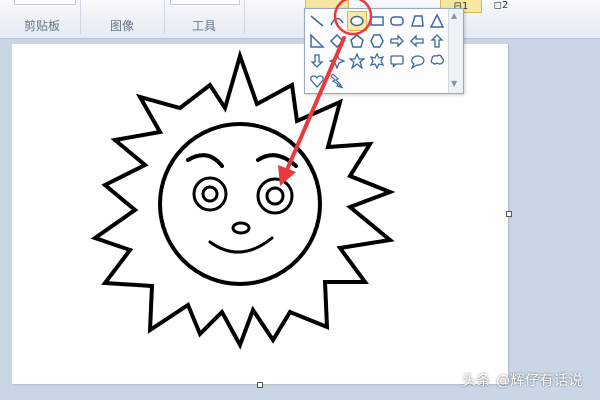  I want to click on annotation-arrow-shaft, so click(315, 105).